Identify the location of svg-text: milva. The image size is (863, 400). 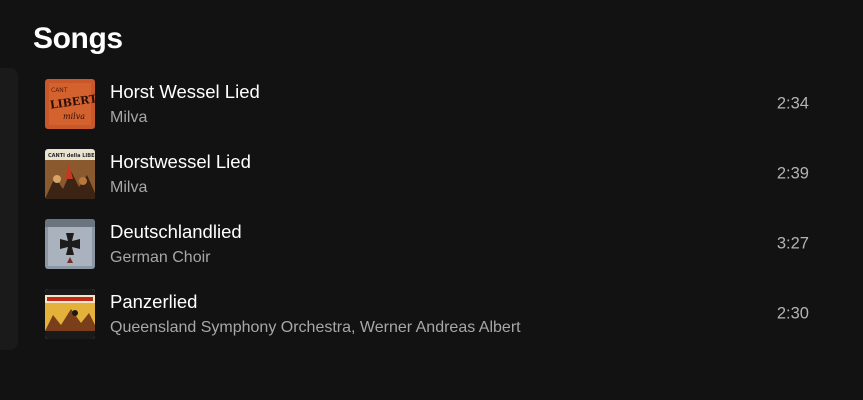
(74, 116).